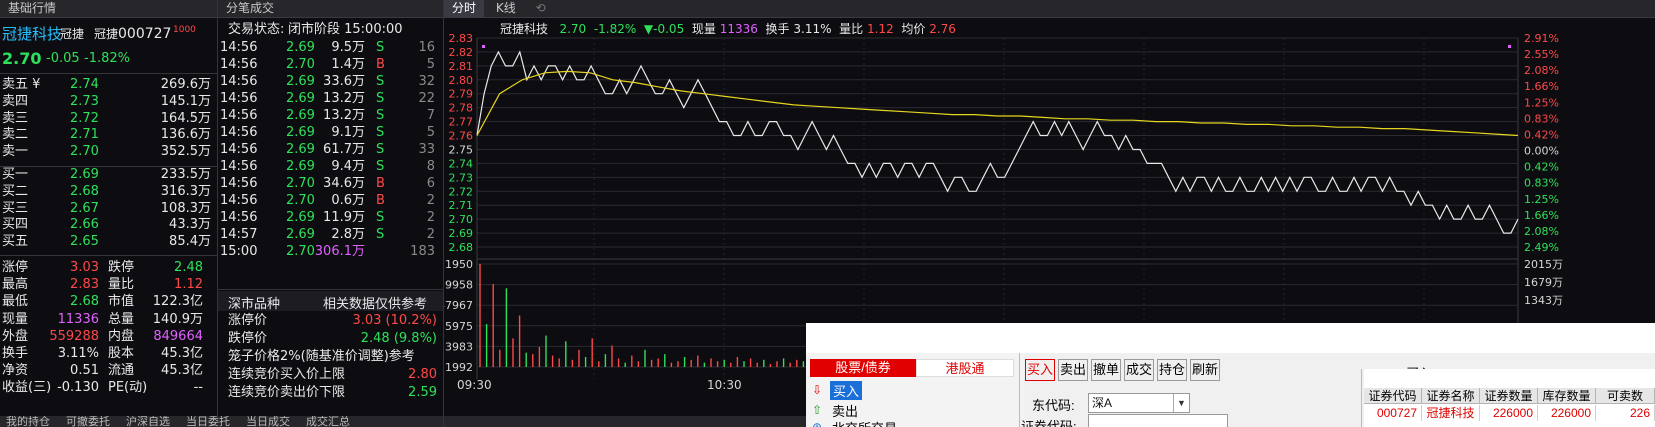  Describe the element at coordinates (1172, 370) in the screenshot. I see `toolbar-position-button: 持仓` at that location.